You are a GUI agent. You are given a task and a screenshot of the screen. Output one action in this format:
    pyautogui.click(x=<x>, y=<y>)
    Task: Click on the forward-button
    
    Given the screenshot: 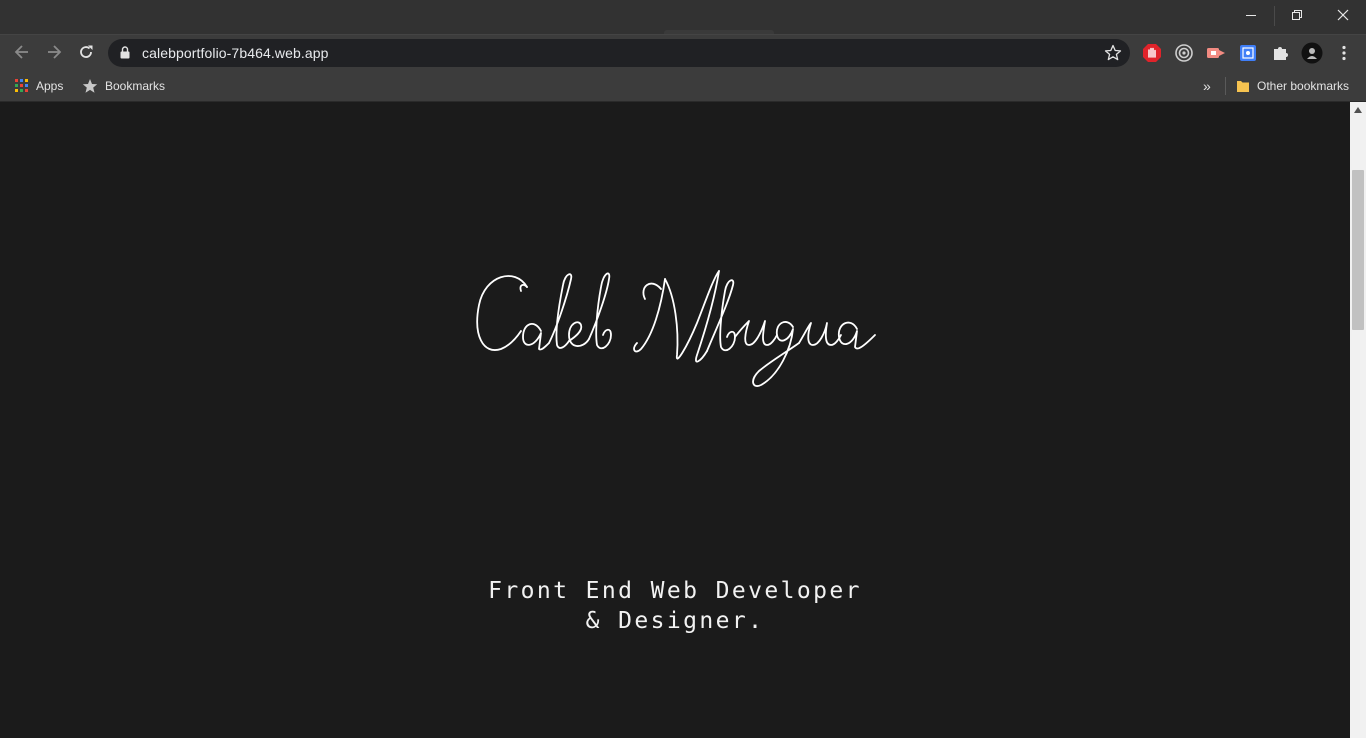 What is the action you would take?
    pyautogui.click(x=54, y=52)
    